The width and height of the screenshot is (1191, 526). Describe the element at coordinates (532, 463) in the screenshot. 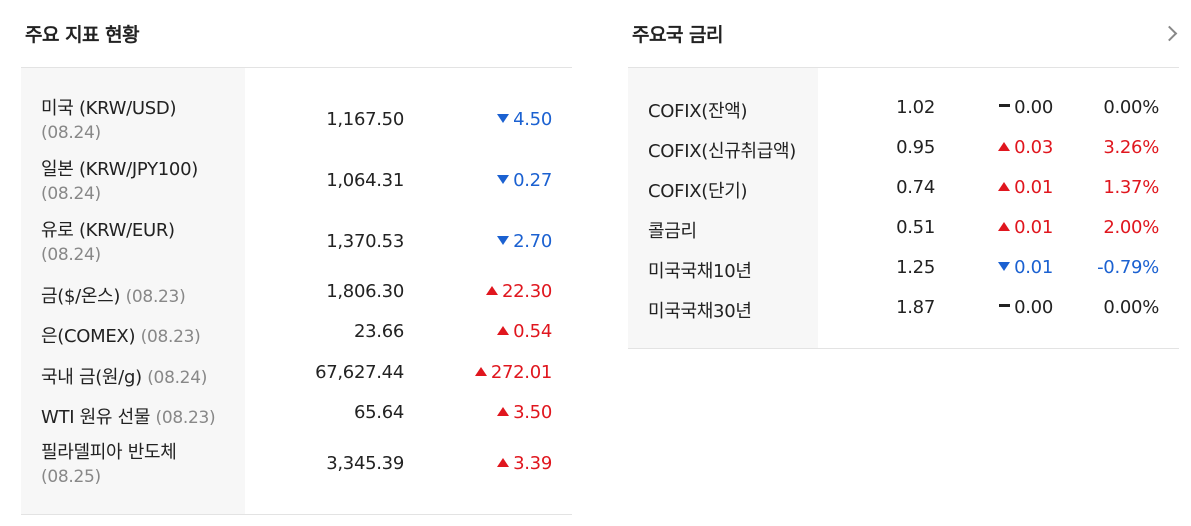

I see `indicator-change: 3.39` at that location.